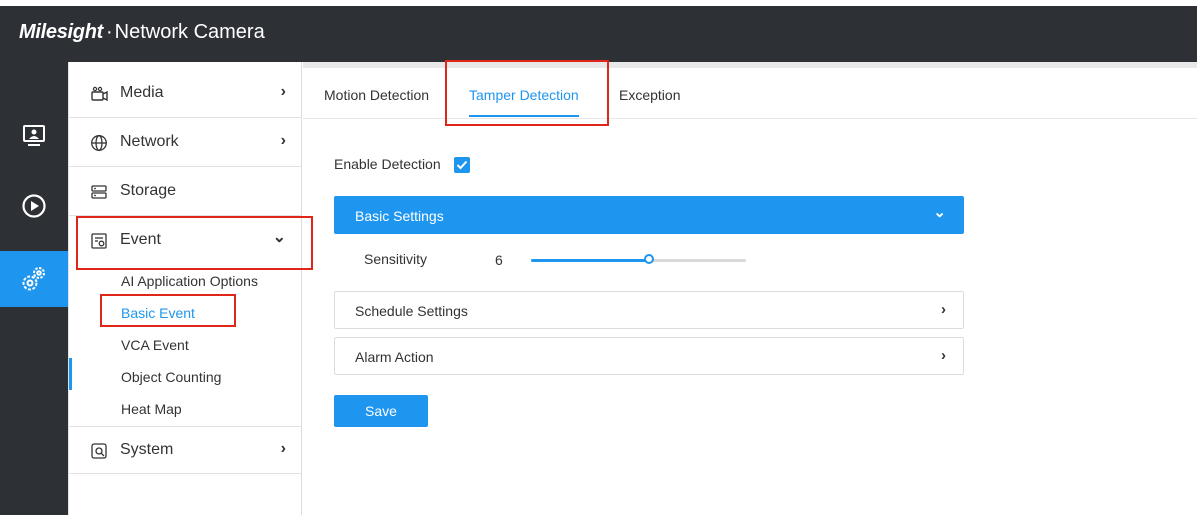  I want to click on sidebar-subitem-heat-map: Heat Map, so click(151, 409).